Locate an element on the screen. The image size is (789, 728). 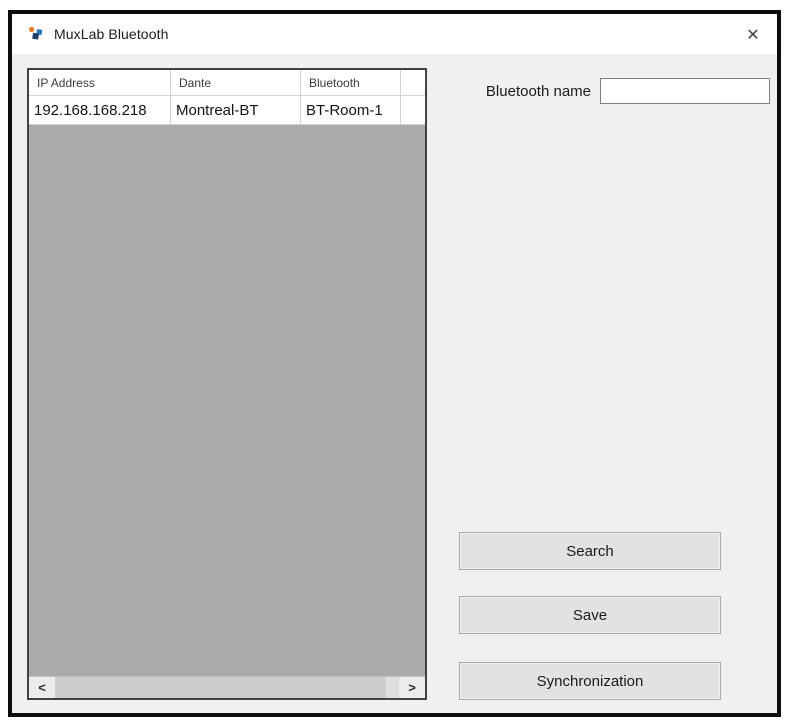
chevron-right-icon: > is located at coordinates (412, 687).